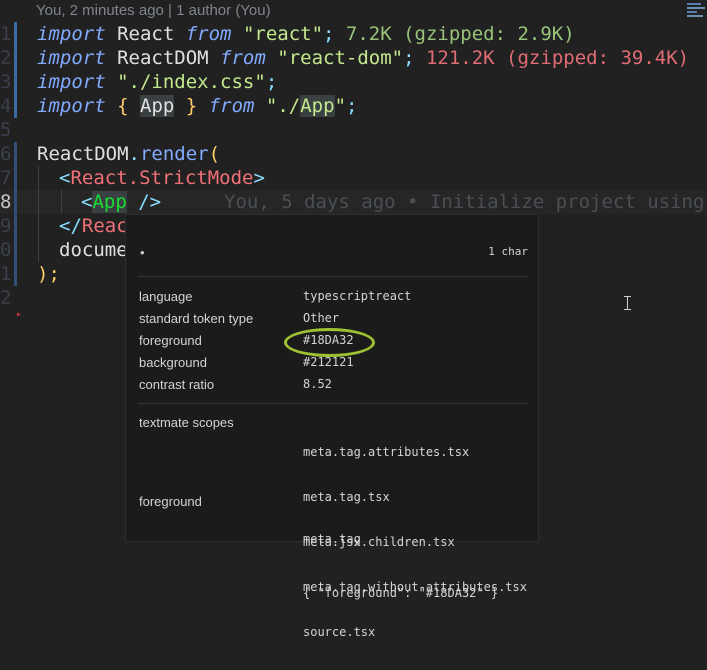 Image resolution: width=707 pixels, height=670 pixels. What do you see at coordinates (6, 226) in the screenshot?
I see `line-number: 9` at bounding box center [6, 226].